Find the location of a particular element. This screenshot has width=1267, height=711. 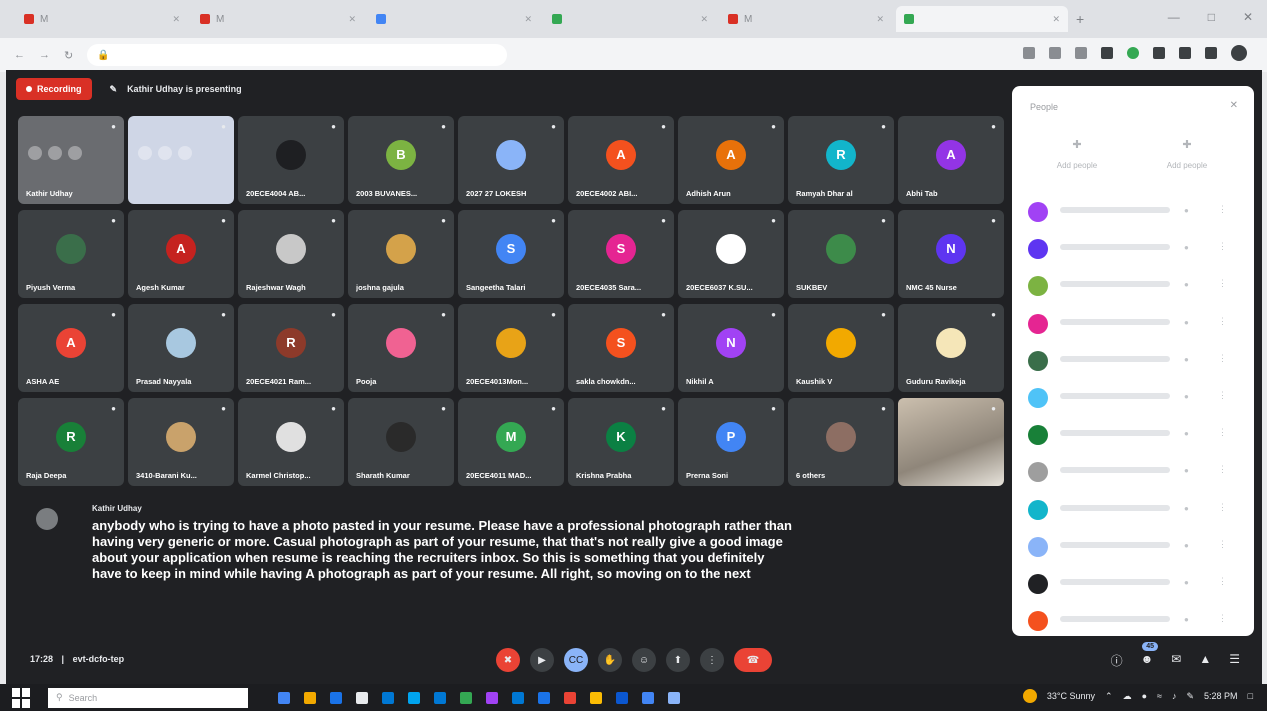

notification-icon: □ is located at coordinates (1250, 696).